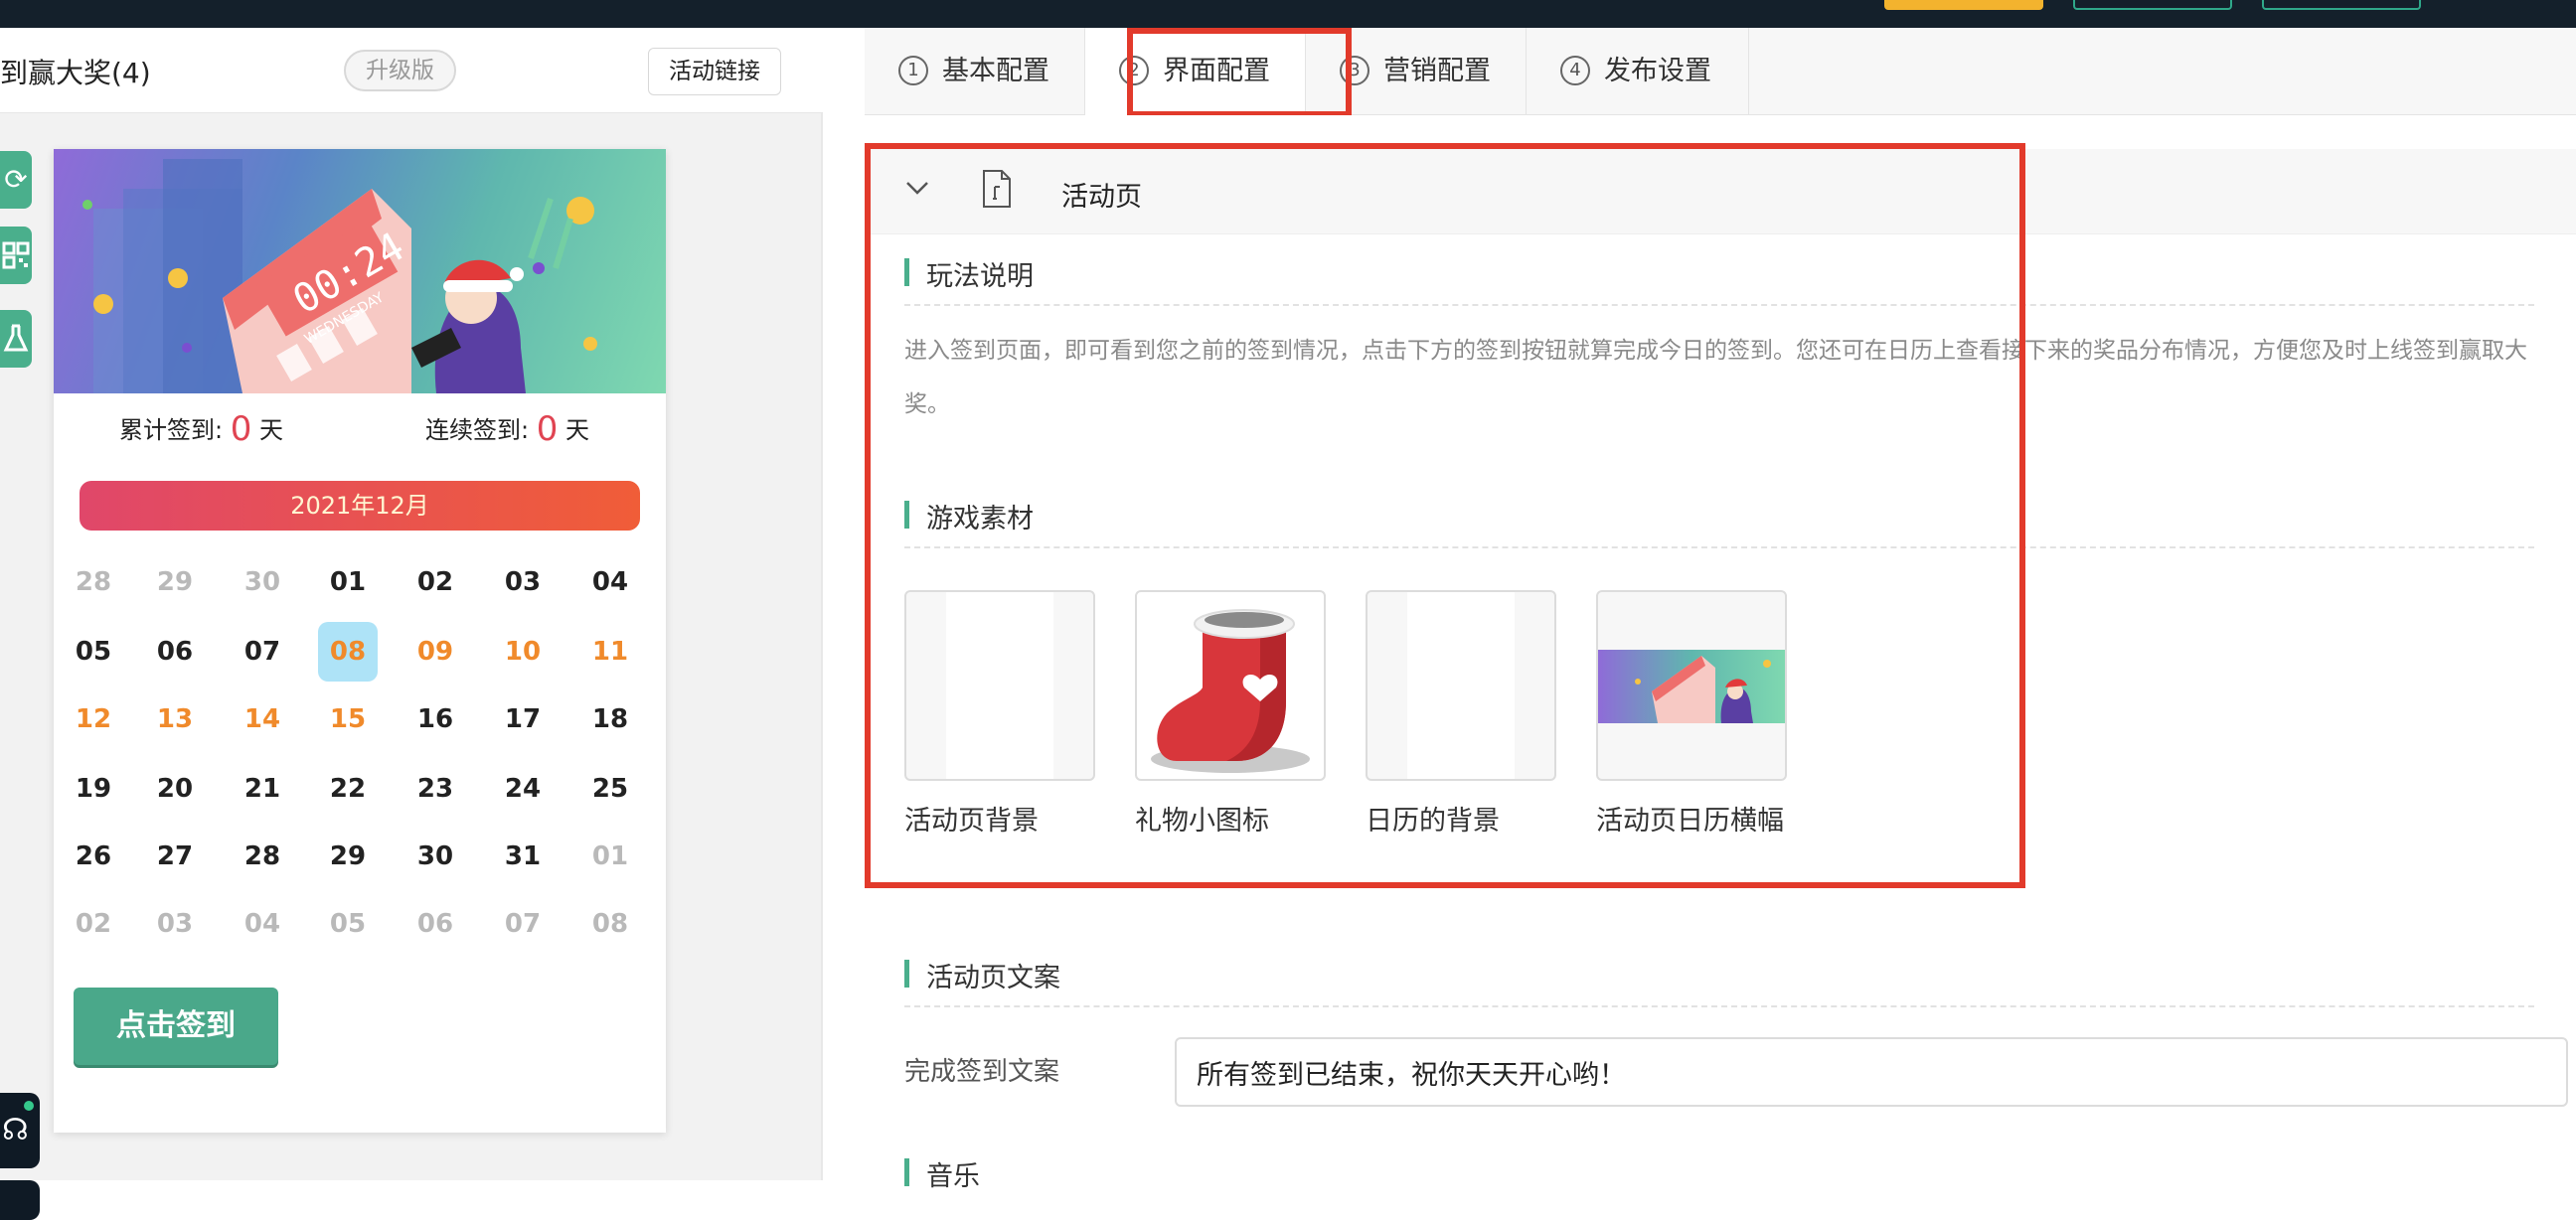  What do you see at coordinates (360, 429) in the screenshot?
I see `signin-stats: 累计签到: 0 天 连续签到: 0 天` at bounding box center [360, 429].